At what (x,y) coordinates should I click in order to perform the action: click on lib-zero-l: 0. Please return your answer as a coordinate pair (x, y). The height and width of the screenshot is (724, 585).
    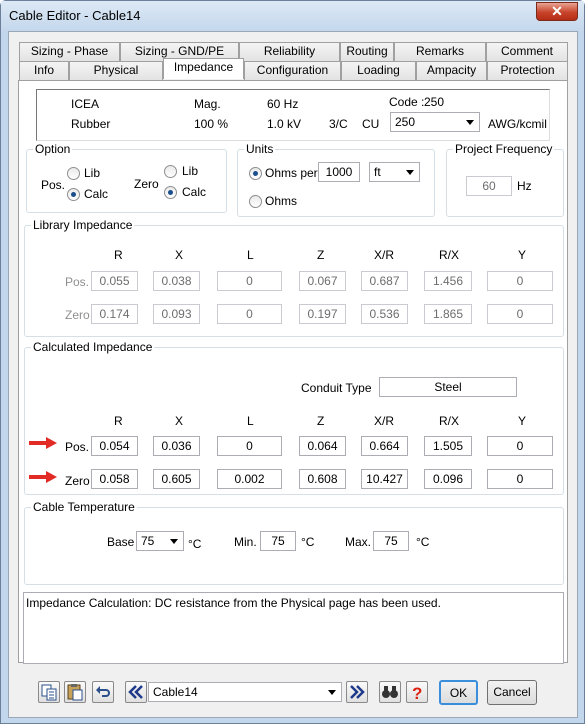
    Looking at the image, I should click on (249, 314).